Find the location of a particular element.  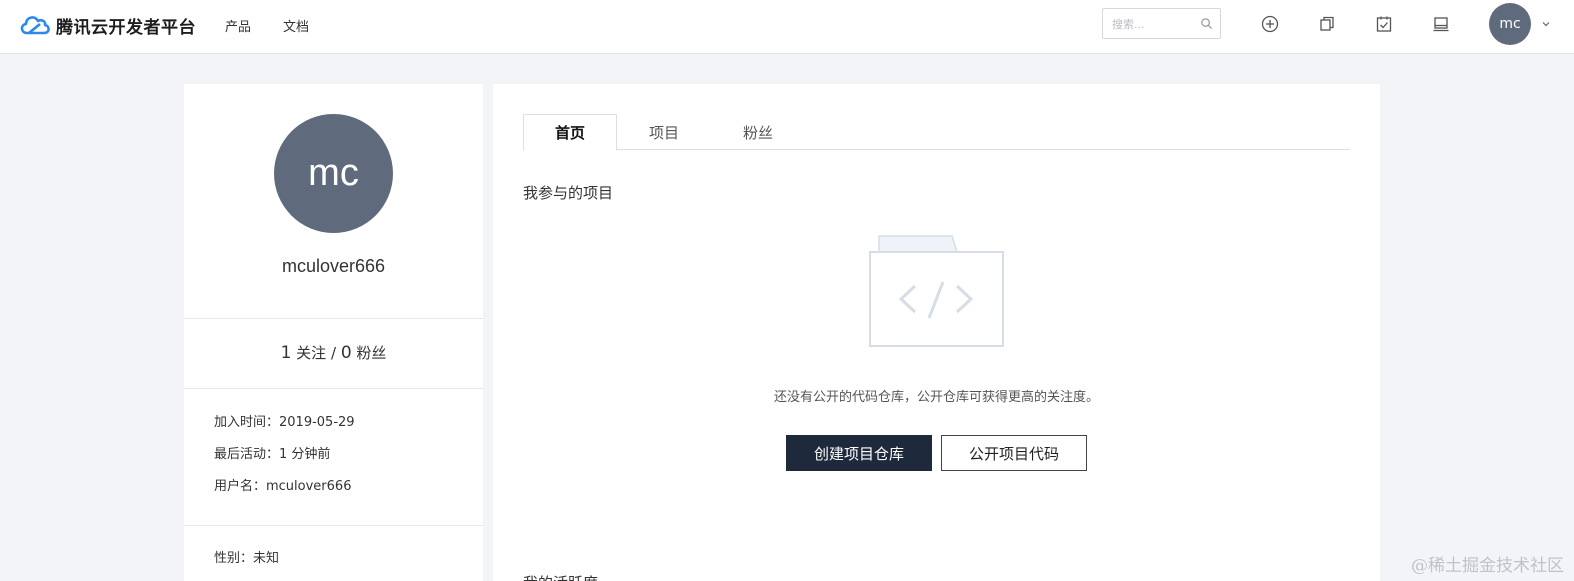

profile-avatar: mc is located at coordinates (333, 173).